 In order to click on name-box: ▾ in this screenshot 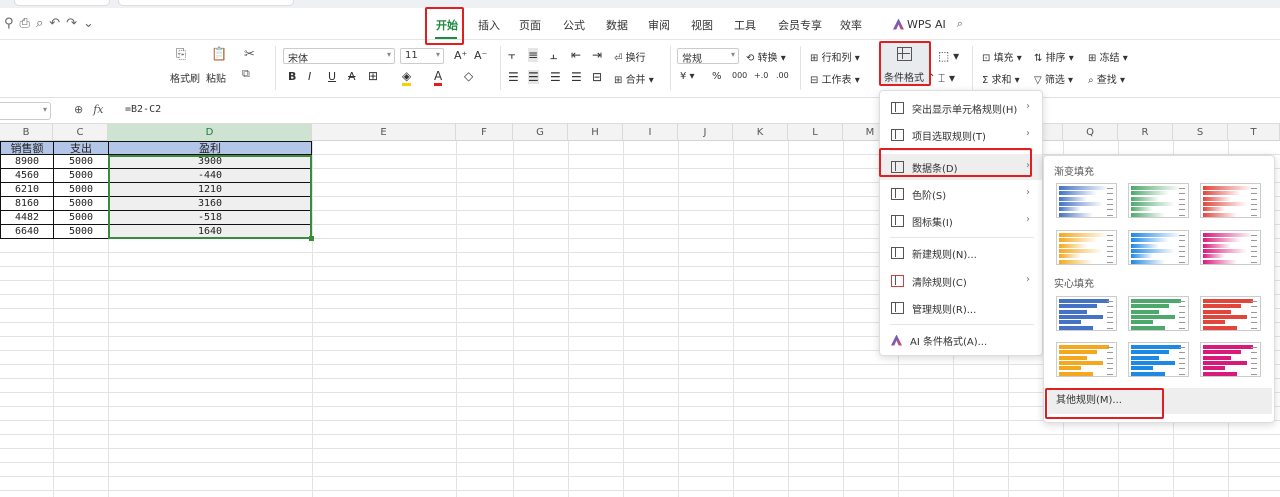, I will do `click(25, 111)`.